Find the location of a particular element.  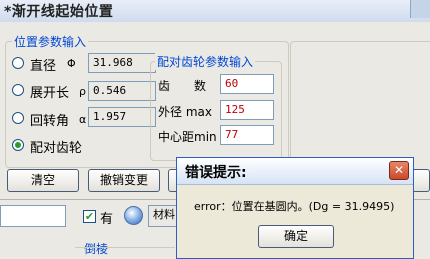

has-checkbox-label: 有 is located at coordinates (107, 219).